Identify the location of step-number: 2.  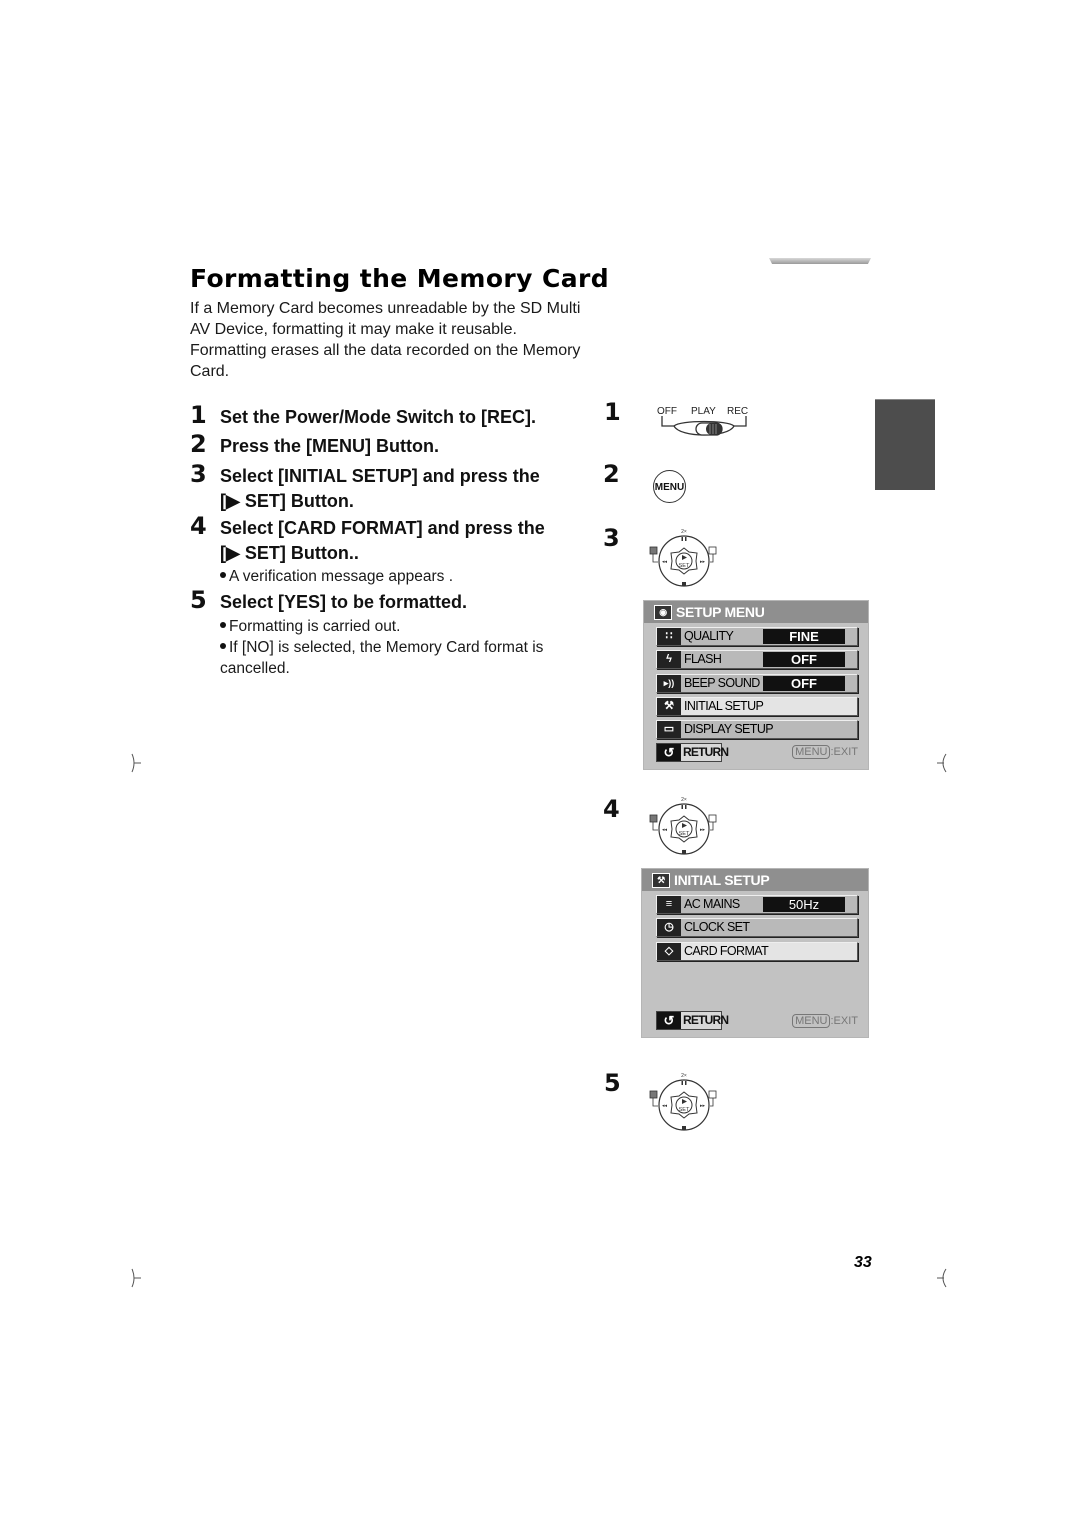
(198, 444).